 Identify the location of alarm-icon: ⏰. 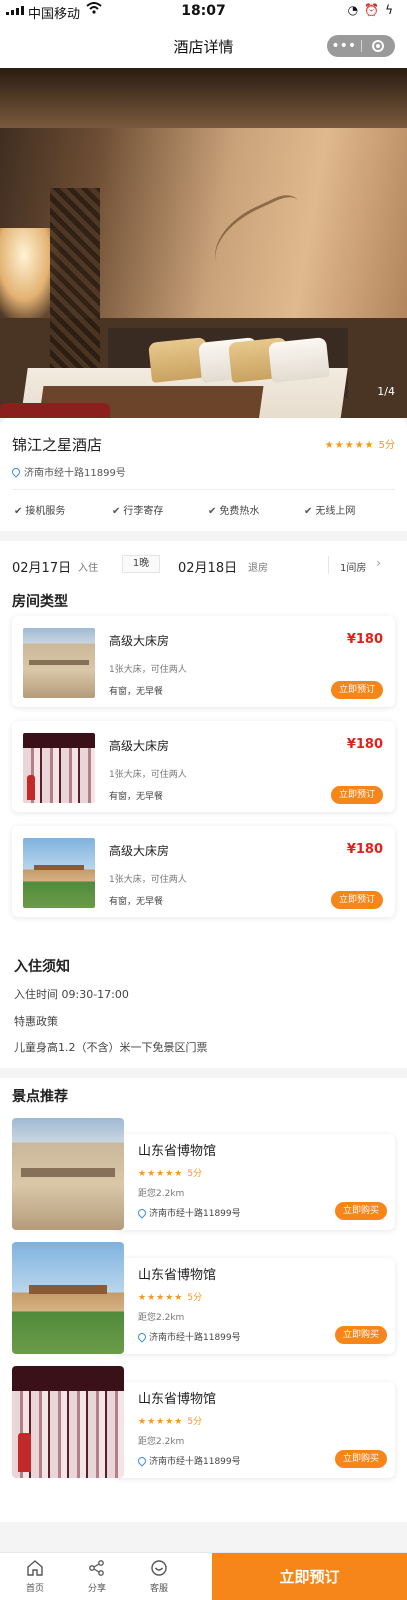
(375, 10).